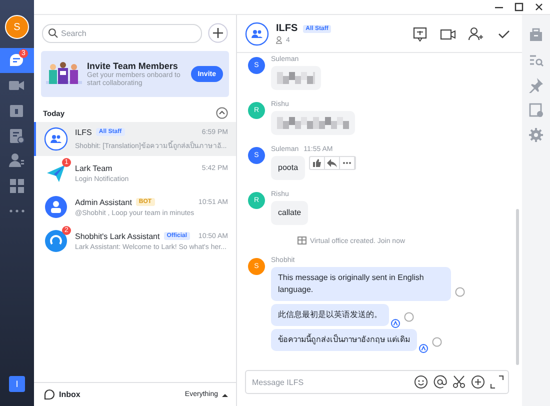  What do you see at coordinates (93, 168) in the screenshot?
I see `conversation-name: Lark Team` at bounding box center [93, 168].